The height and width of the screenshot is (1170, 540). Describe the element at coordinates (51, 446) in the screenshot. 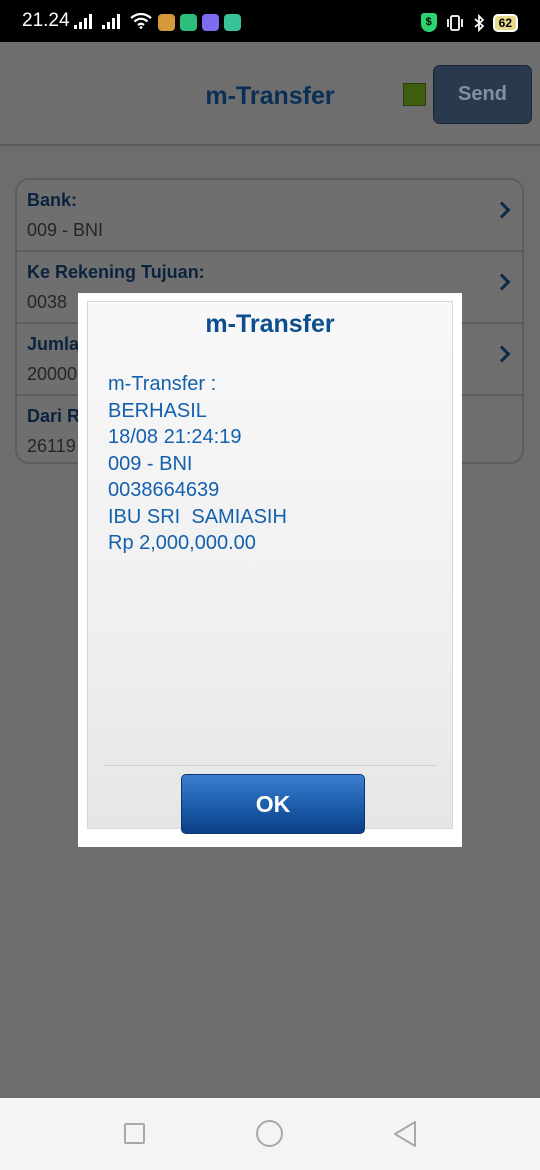

I see `row-value: 26119` at that location.